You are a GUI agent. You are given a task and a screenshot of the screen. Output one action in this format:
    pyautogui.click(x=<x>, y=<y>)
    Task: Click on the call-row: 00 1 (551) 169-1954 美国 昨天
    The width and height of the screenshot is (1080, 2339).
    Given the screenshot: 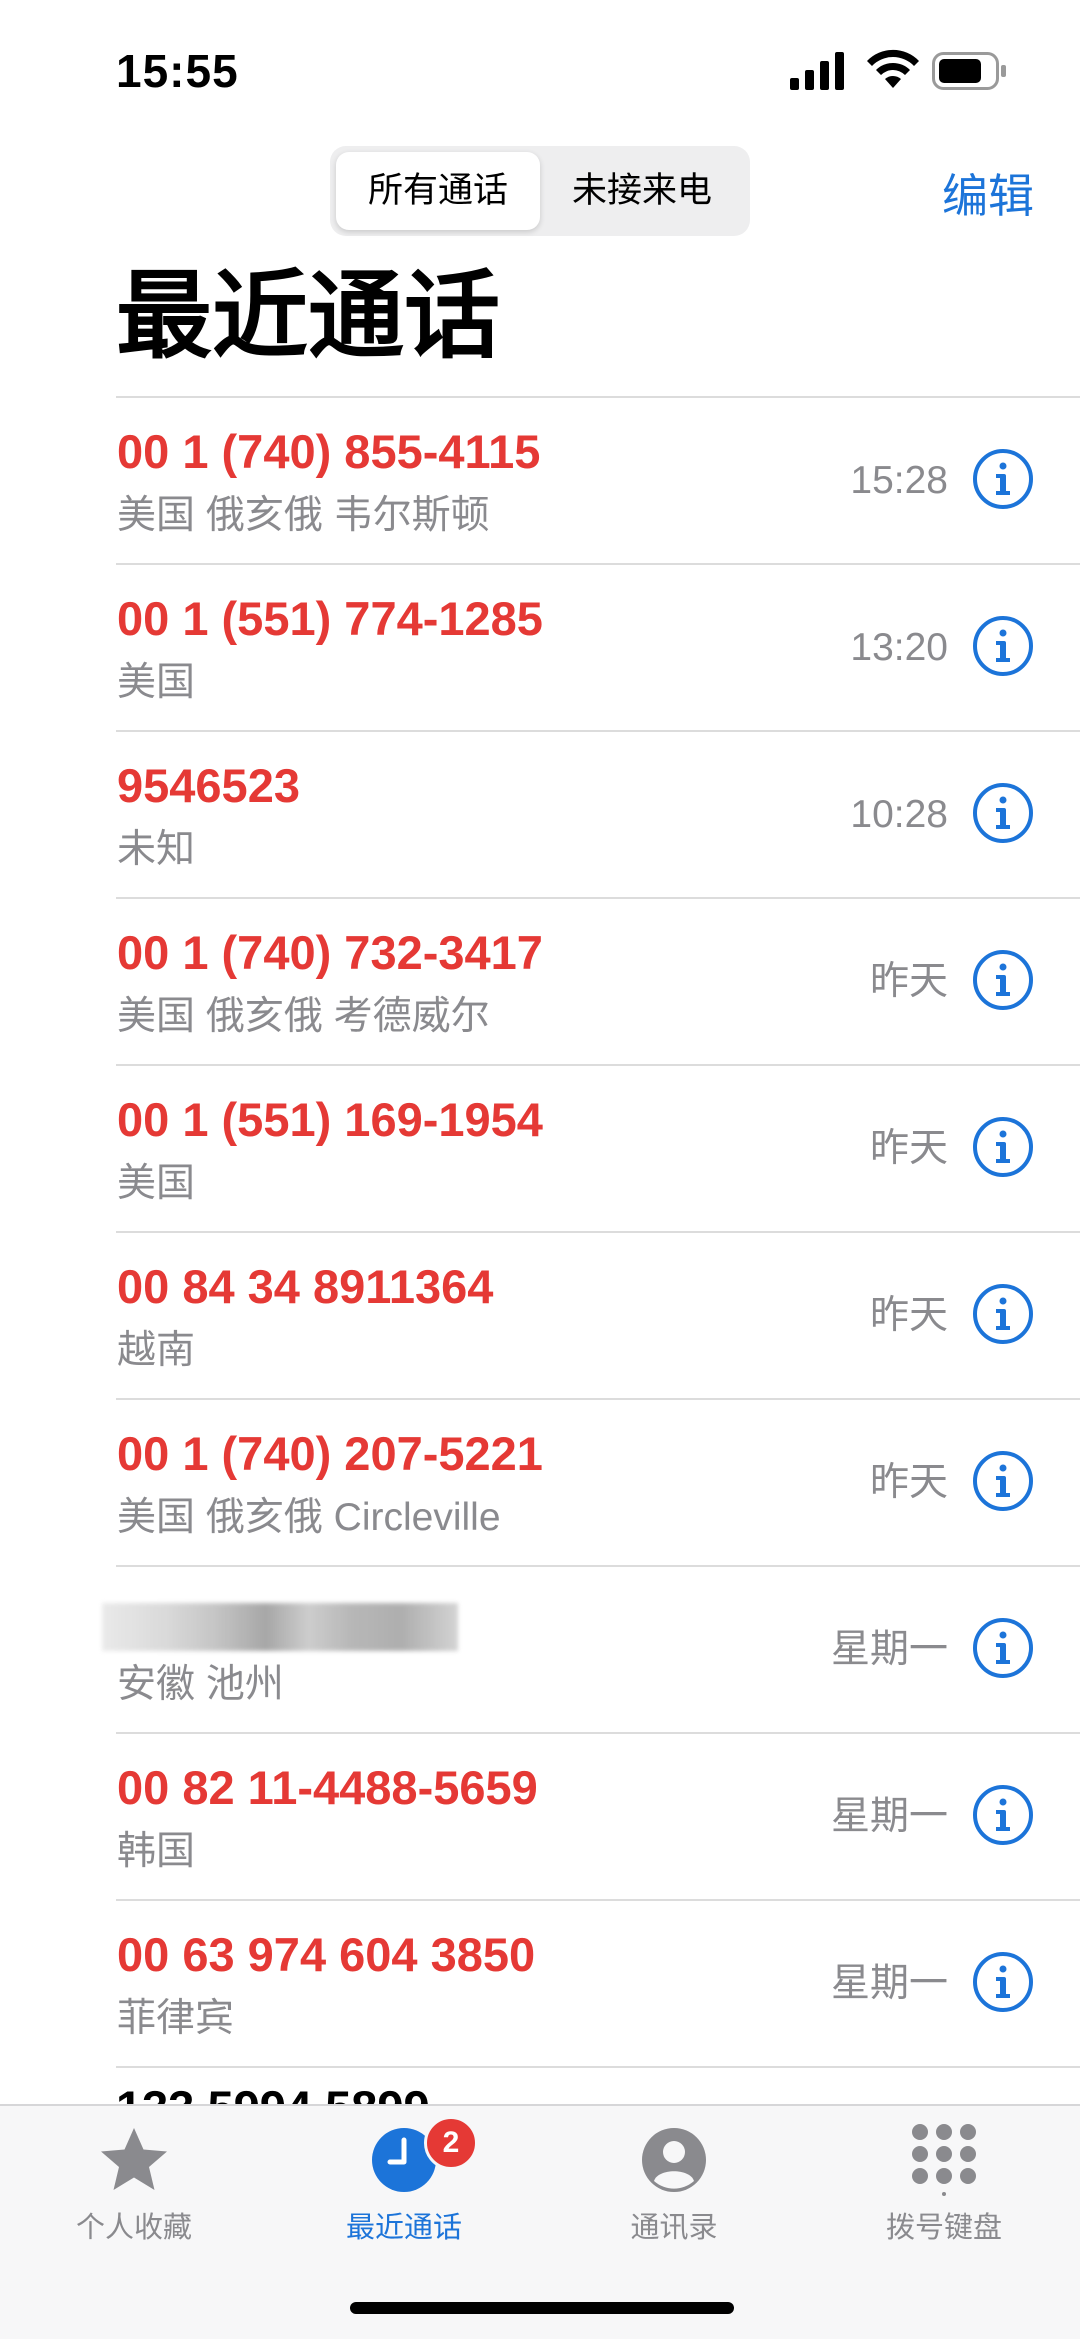 What is the action you would take?
    pyautogui.click(x=598, y=1149)
    